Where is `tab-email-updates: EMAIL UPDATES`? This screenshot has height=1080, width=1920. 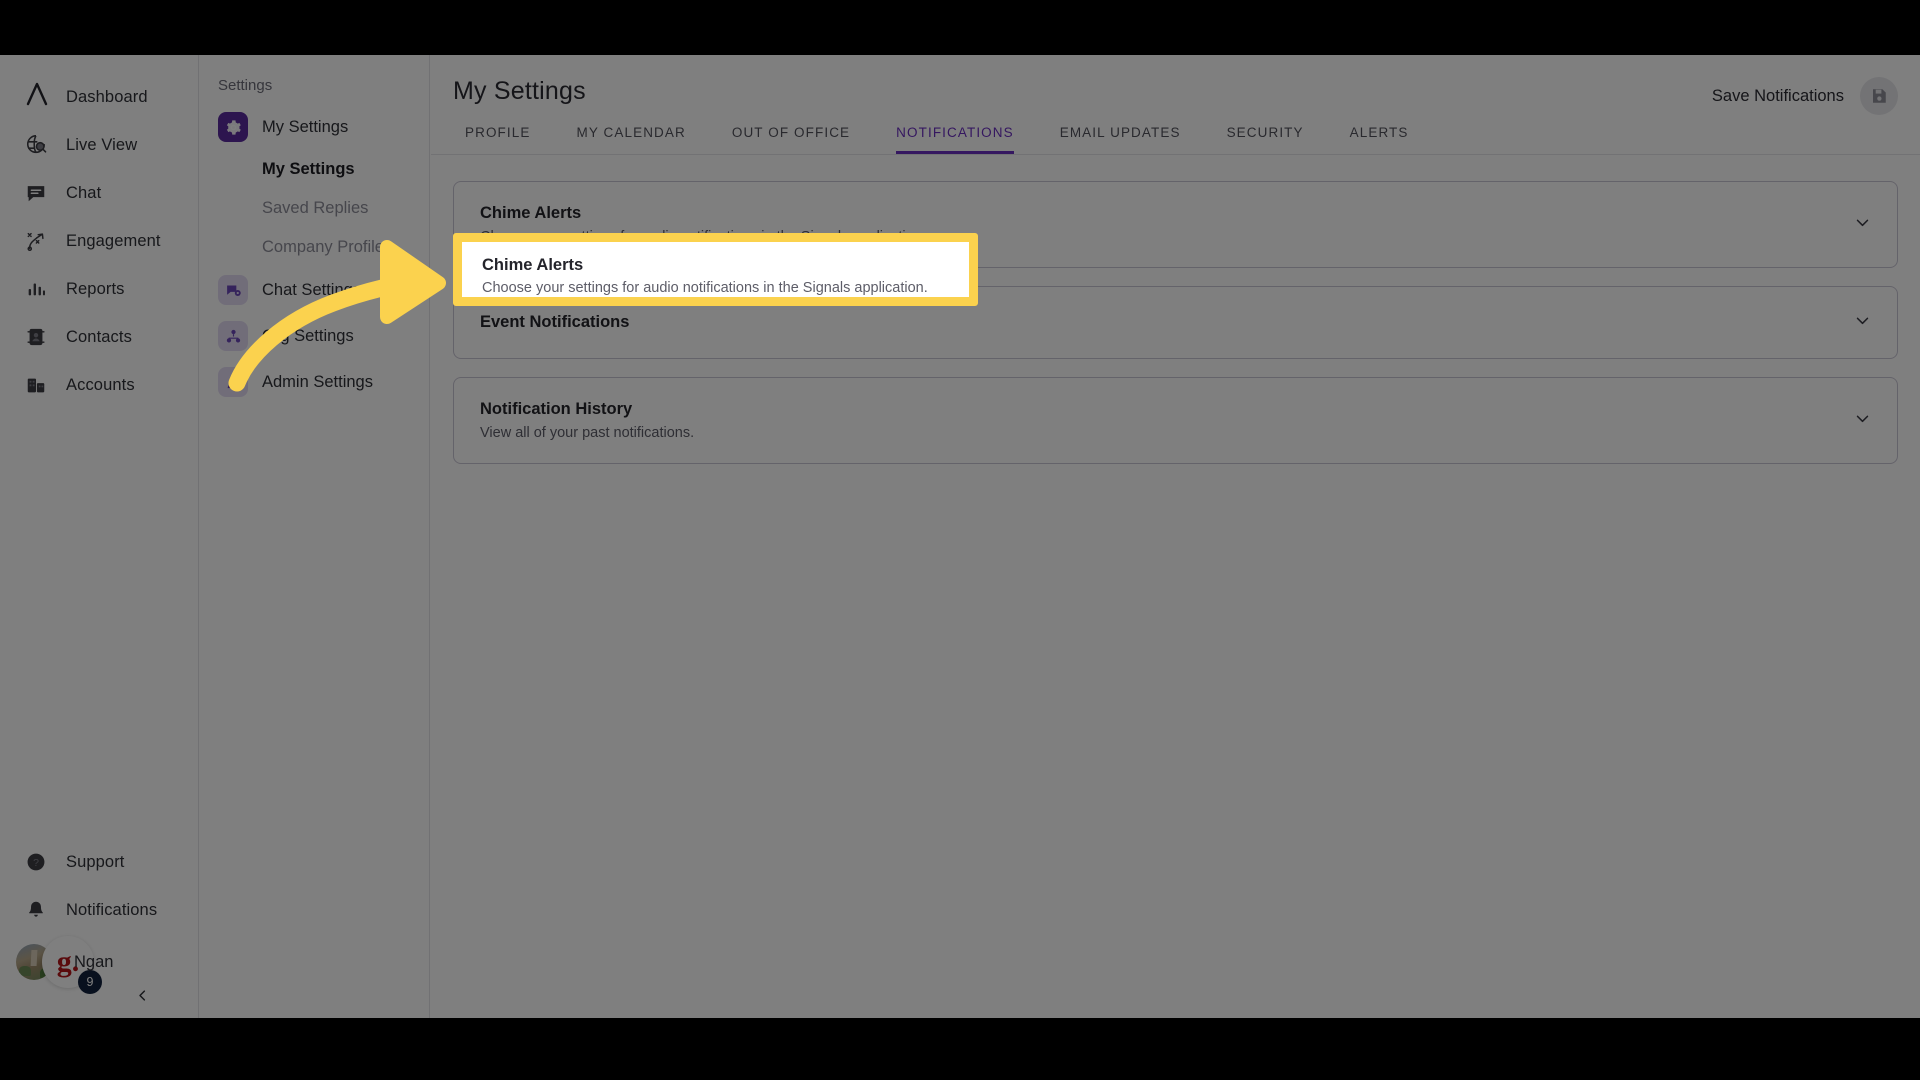 tab-email-updates: EMAIL UPDATES is located at coordinates (1120, 139).